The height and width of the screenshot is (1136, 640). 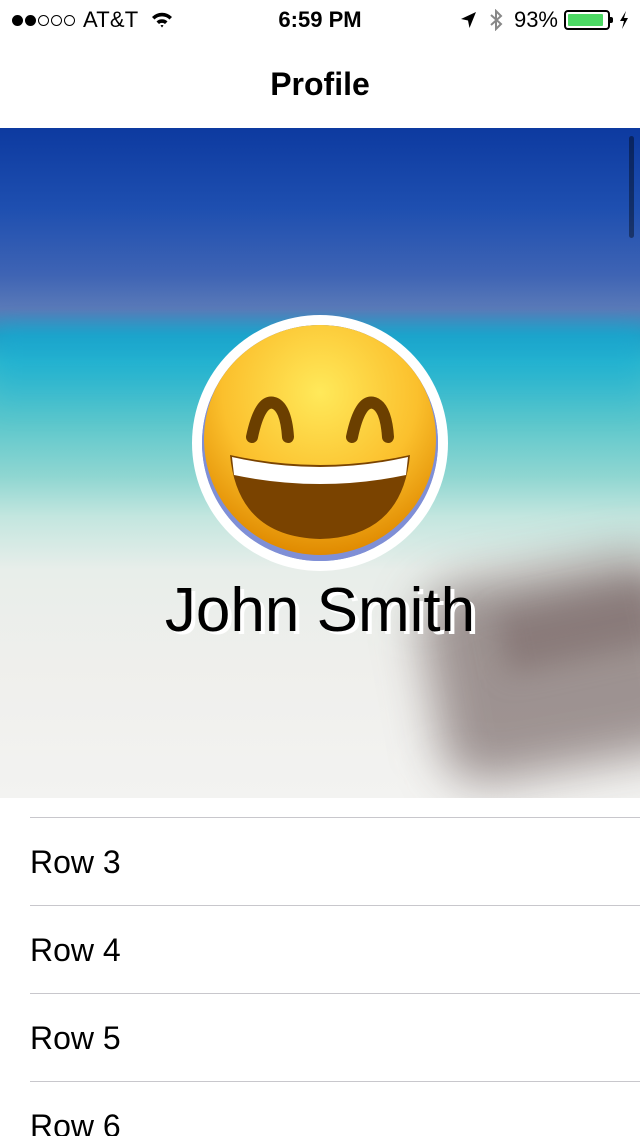 What do you see at coordinates (496, 20) in the screenshot?
I see `bluetooth-icon` at bounding box center [496, 20].